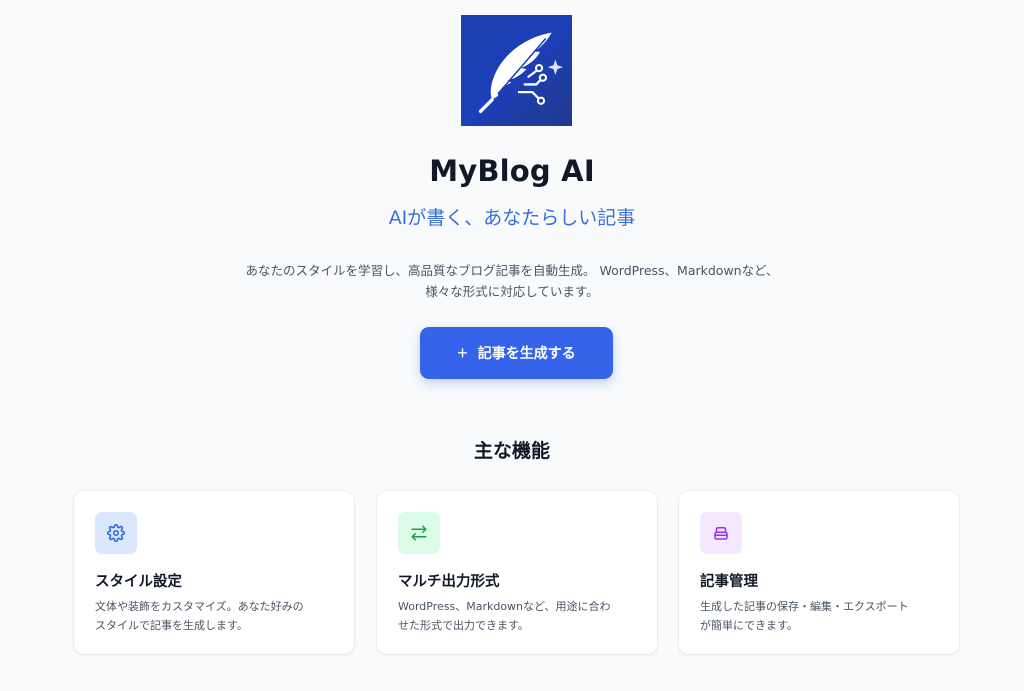 This screenshot has width=1024, height=691. I want to click on feature-card-article-management: 記事管理 生成した記事の保存・編集・エクスポート が簡単にできます。, so click(819, 572).